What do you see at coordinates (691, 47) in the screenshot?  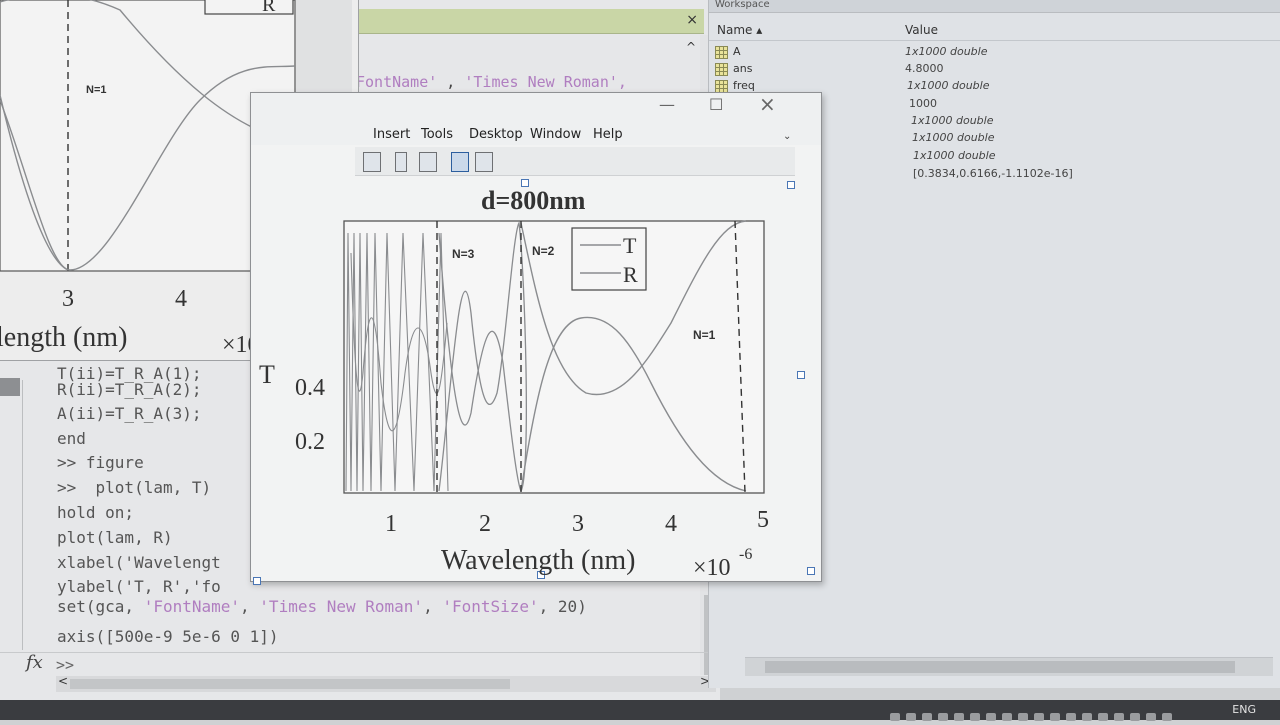 I see `scroll-up-icon: ^` at bounding box center [691, 47].